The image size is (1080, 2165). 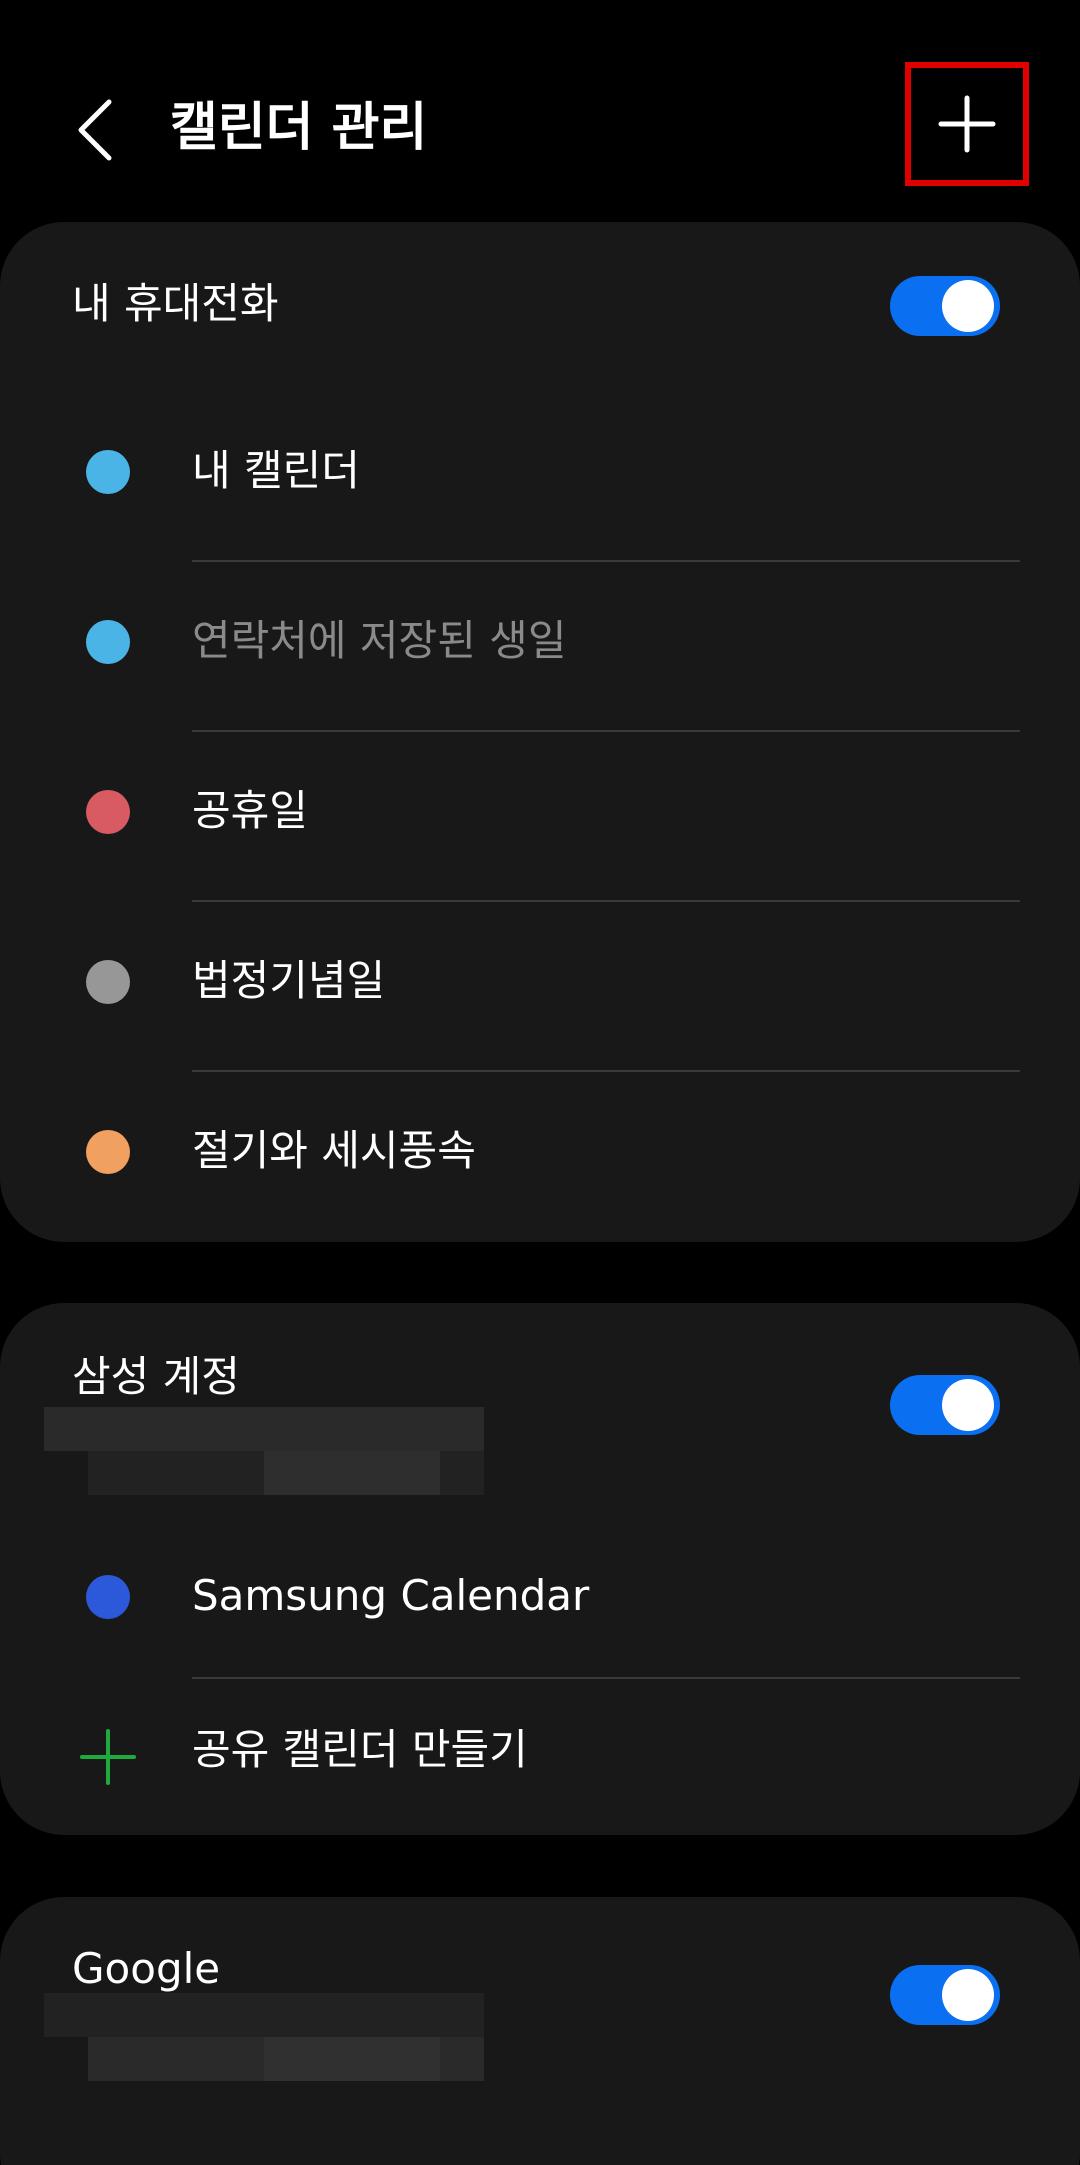 What do you see at coordinates (334, 1150) in the screenshot?
I see `calendar-label: 절기와 세시풍속` at bounding box center [334, 1150].